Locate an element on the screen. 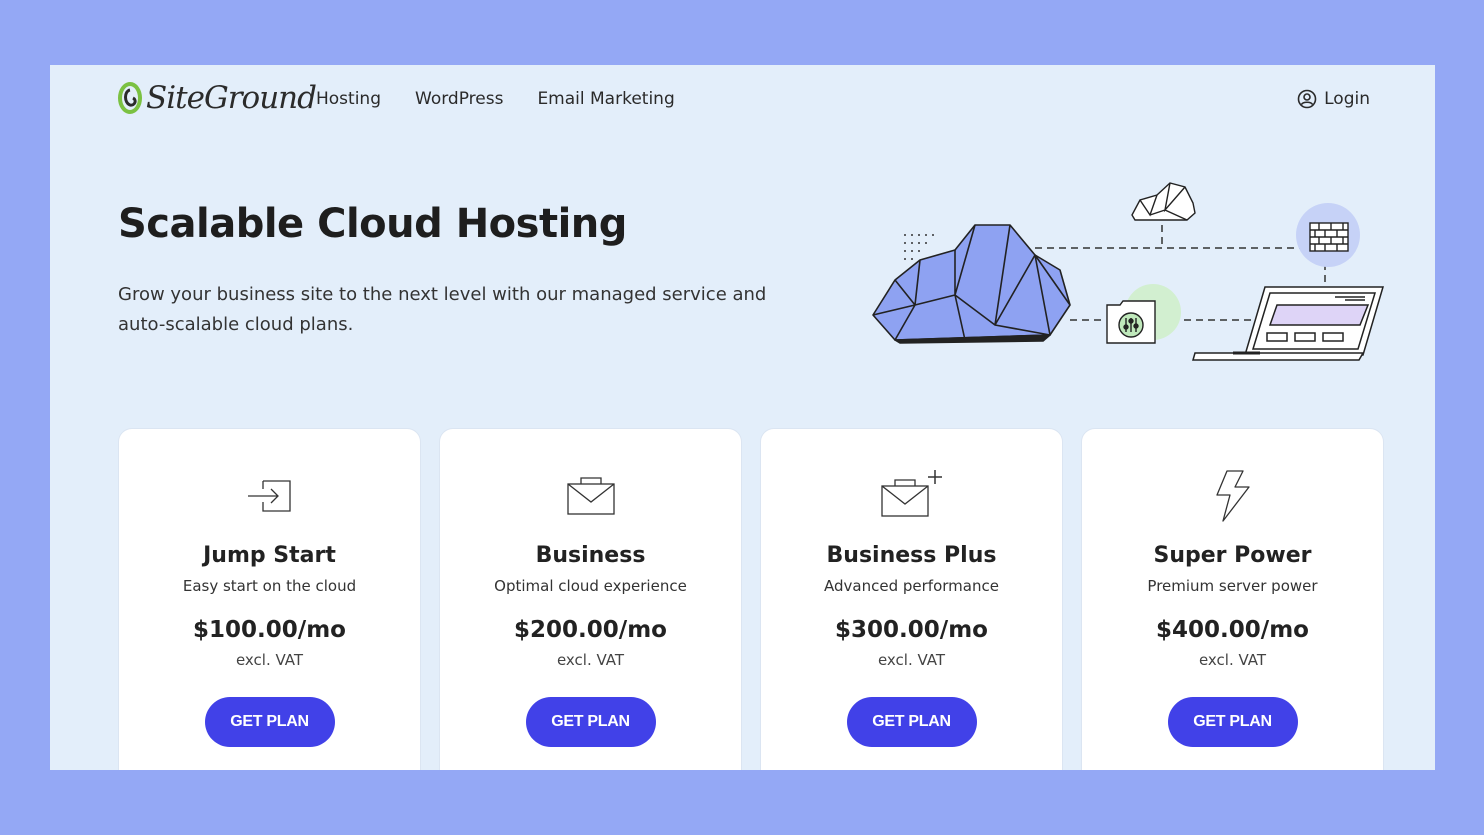 The image size is (1484, 835). plan-price: $100.00/mo is located at coordinates (269, 630).